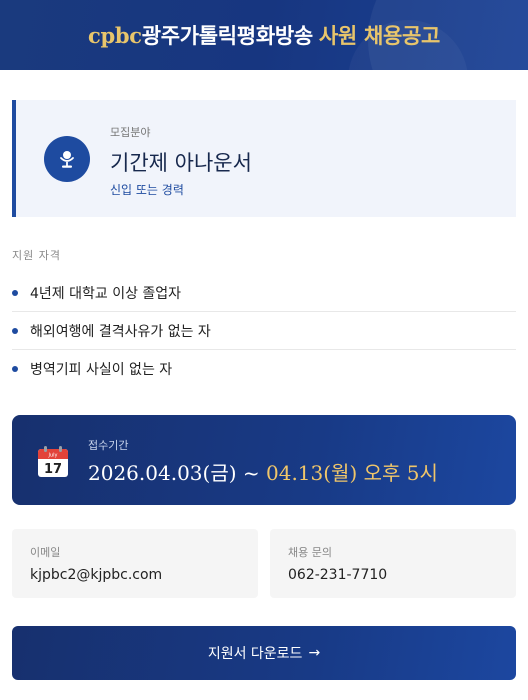  I want to click on calendar-month: July, so click(53, 456).